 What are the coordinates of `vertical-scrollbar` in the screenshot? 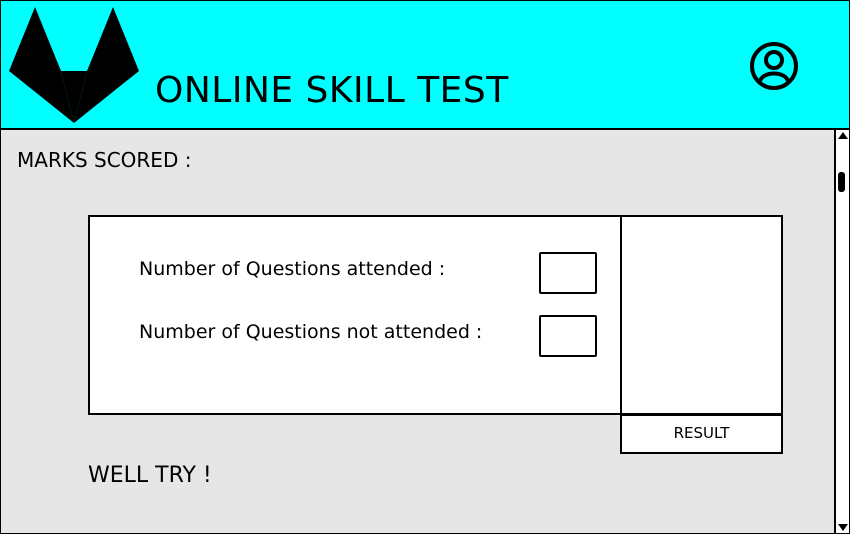 It's located at (841, 331).